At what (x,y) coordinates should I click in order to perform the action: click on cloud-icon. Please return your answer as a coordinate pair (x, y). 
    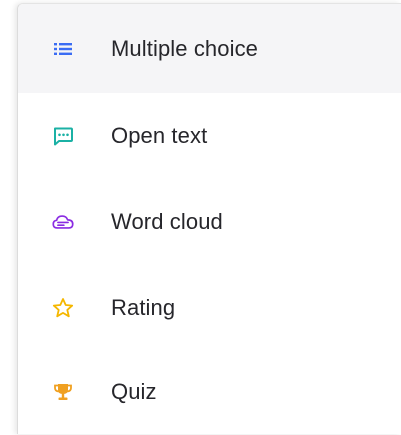
    Looking at the image, I should click on (63, 222).